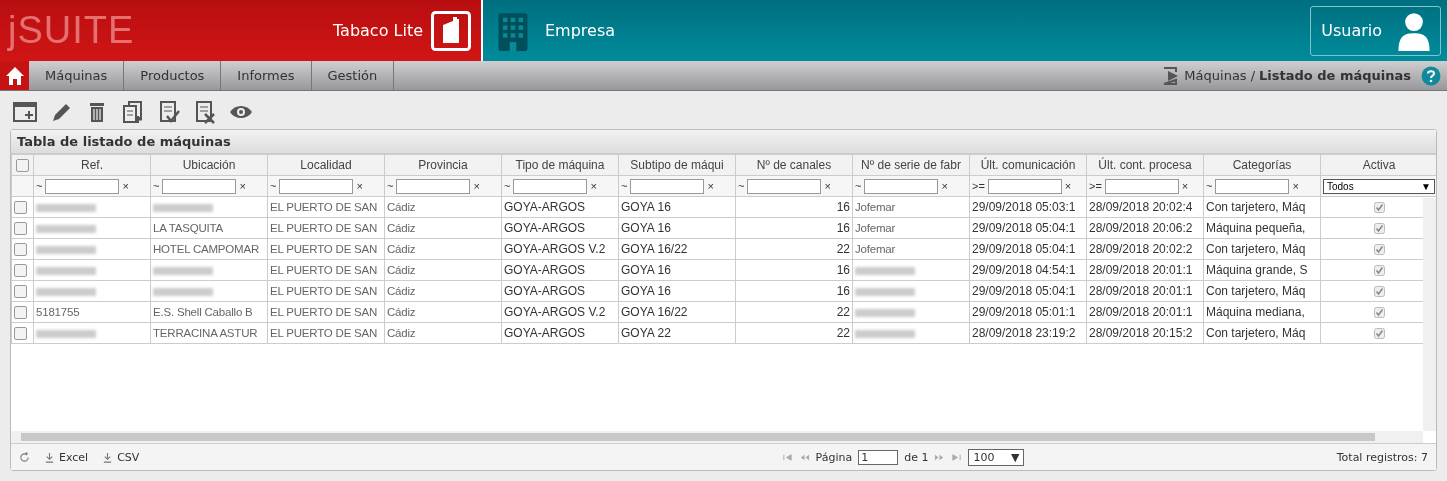 This screenshot has height=481, width=1447. Describe the element at coordinates (1028, 333) in the screenshot. I see `table-cell: 28/09/2018 23:19:2` at that location.